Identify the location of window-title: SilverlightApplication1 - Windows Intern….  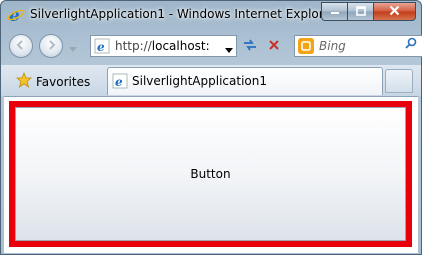
(183, 14).